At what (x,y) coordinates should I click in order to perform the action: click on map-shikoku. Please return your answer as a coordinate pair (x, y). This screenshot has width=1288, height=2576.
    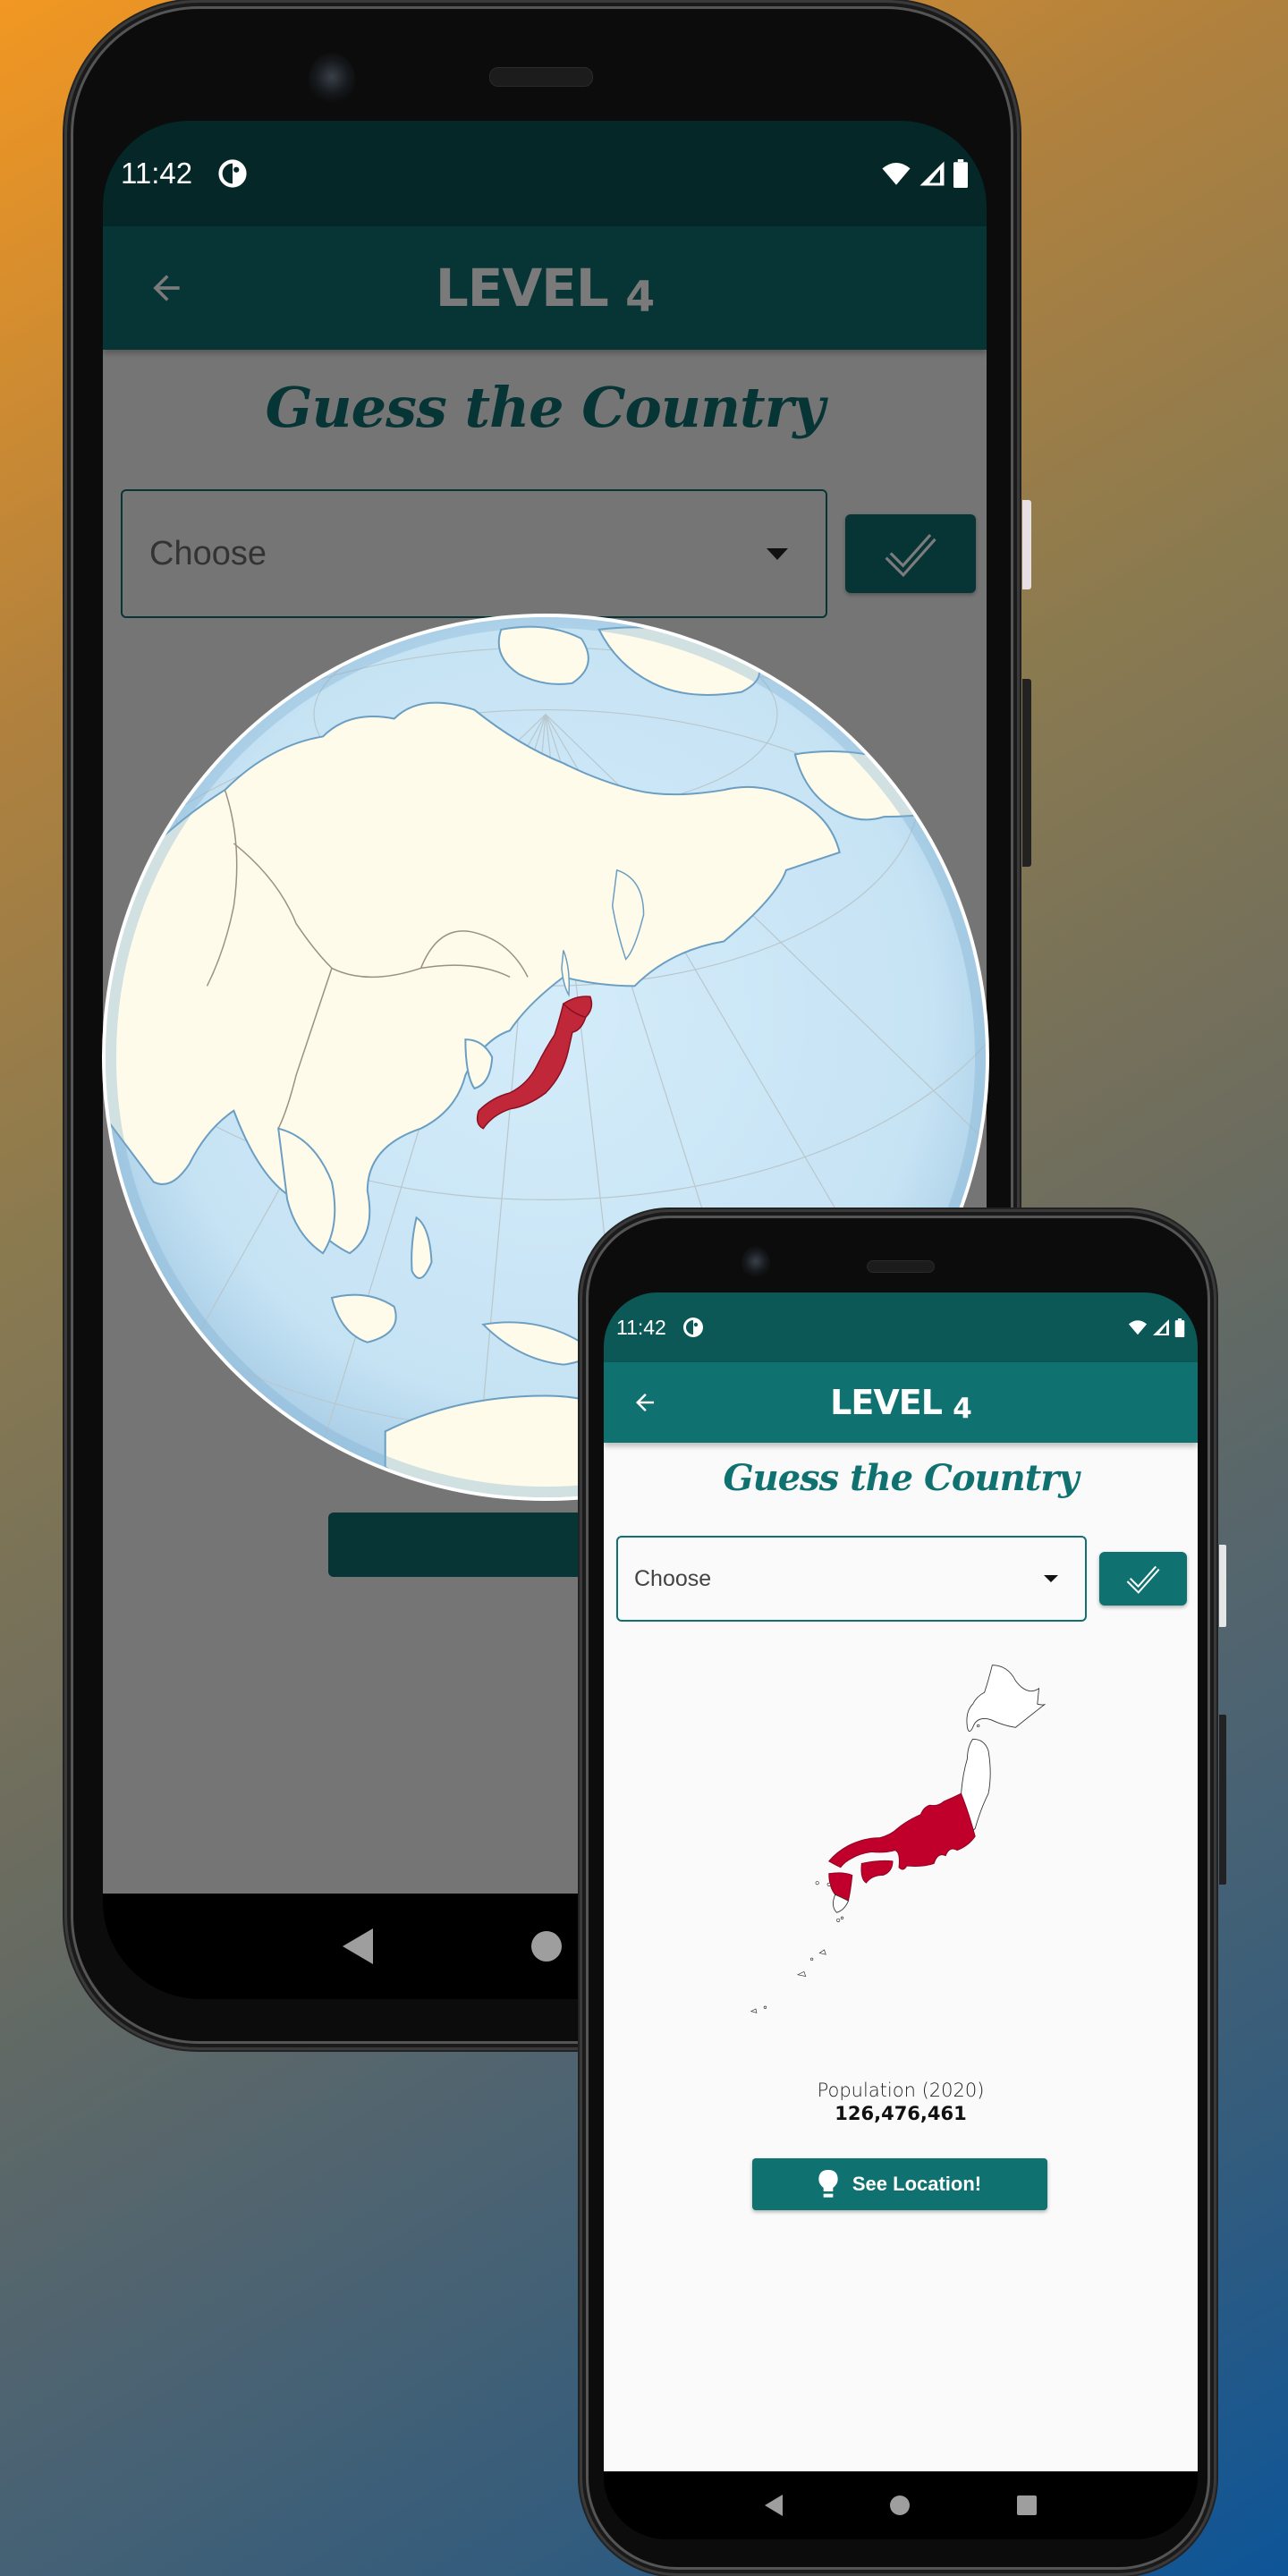
    Looking at the image, I should click on (877, 1872).